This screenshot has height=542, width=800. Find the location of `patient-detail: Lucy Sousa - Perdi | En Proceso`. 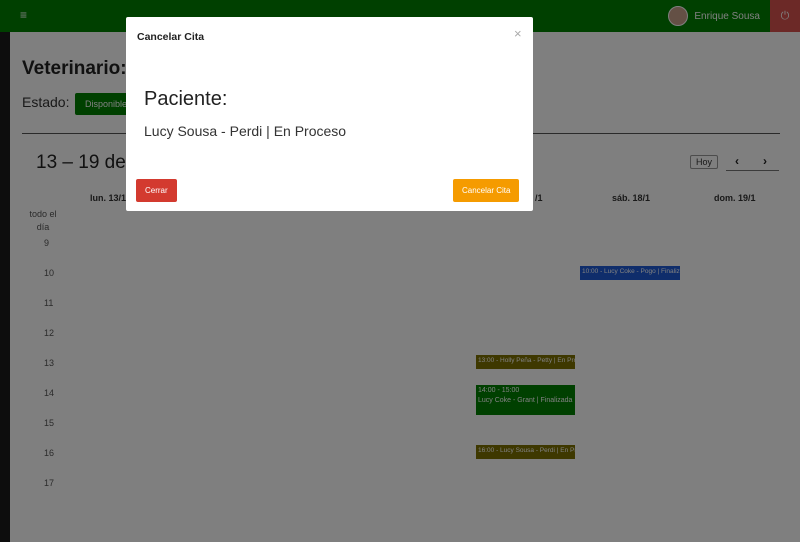

patient-detail: Lucy Sousa - Perdi | En Proceso is located at coordinates (245, 131).